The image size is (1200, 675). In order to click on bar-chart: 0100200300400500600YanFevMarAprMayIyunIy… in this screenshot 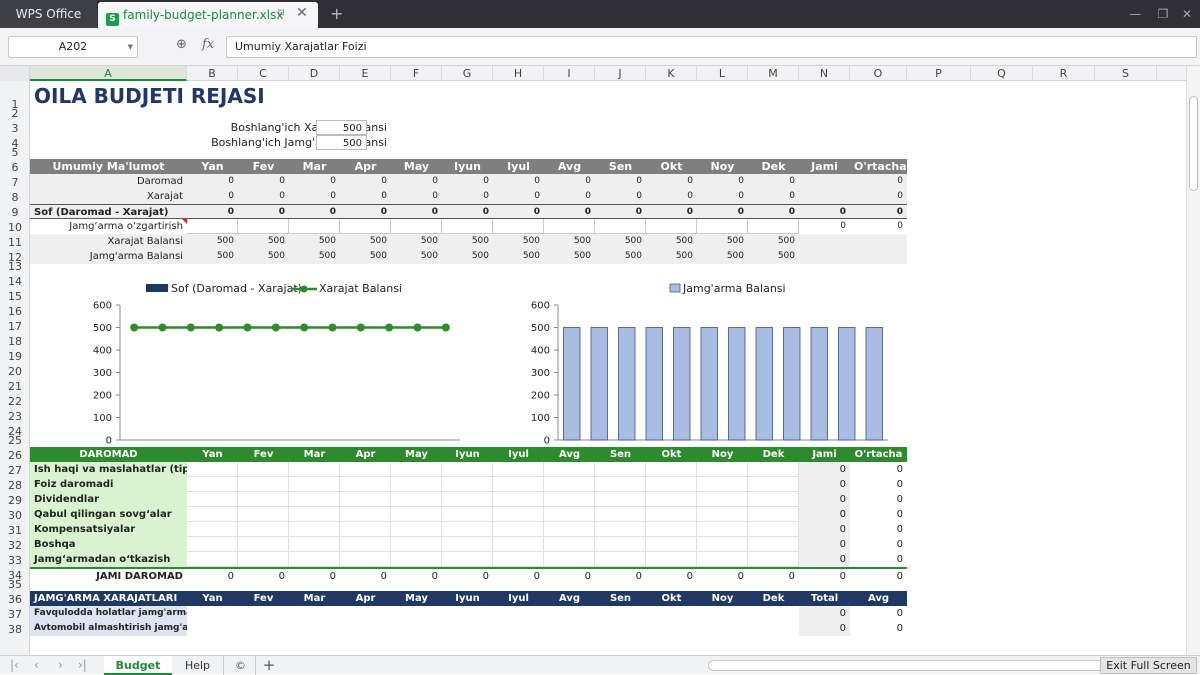, I will do `click(703, 374)`.